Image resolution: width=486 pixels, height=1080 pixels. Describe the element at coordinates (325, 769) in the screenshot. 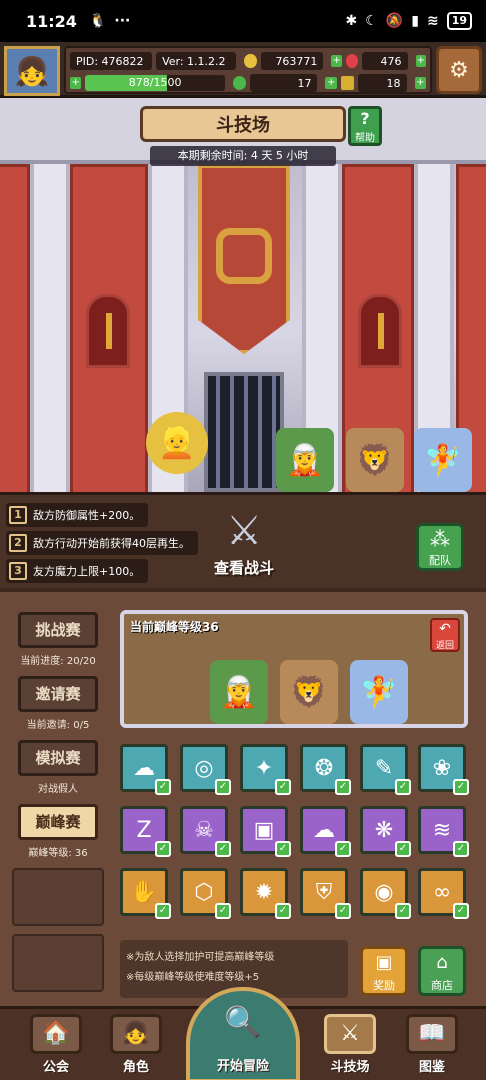

I see `blessing-tile: ❂ ✓` at that location.